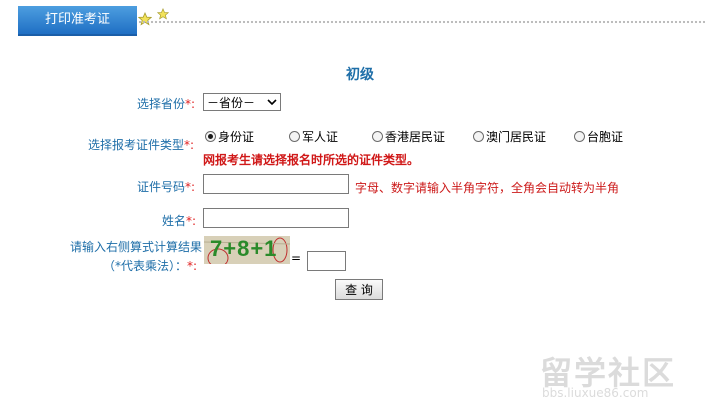 The height and width of the screenshot is (416, 705). I want to click on watermark-logo: 留学社区 bbs.liuxue86.com, so click(618, 379).